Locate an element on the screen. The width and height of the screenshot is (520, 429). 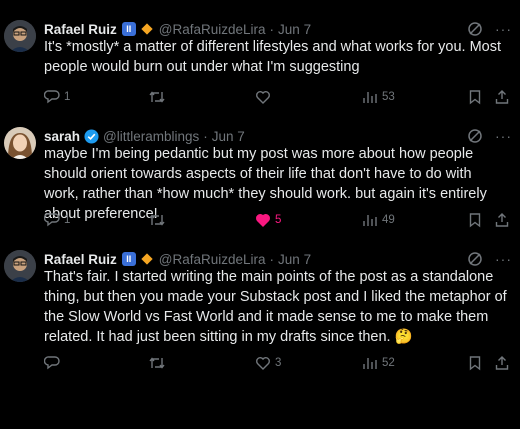
tweet-header: sarah @littleramblings · Jun 7 ··· is located at coordinates (278, 136).